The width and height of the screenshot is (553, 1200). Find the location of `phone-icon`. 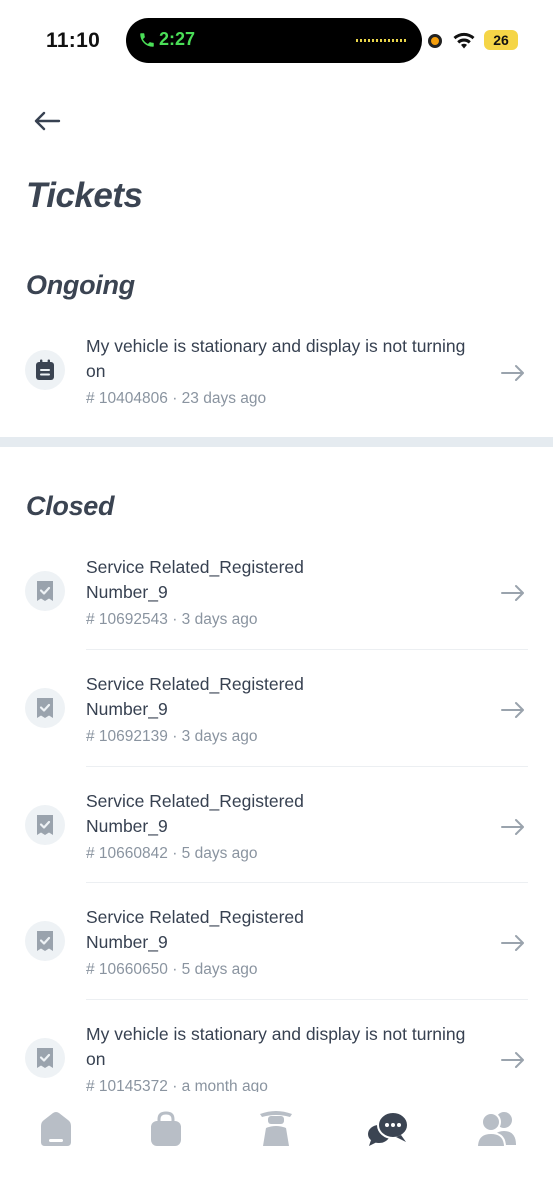

phone-icon is located at coordinates (147, 40).